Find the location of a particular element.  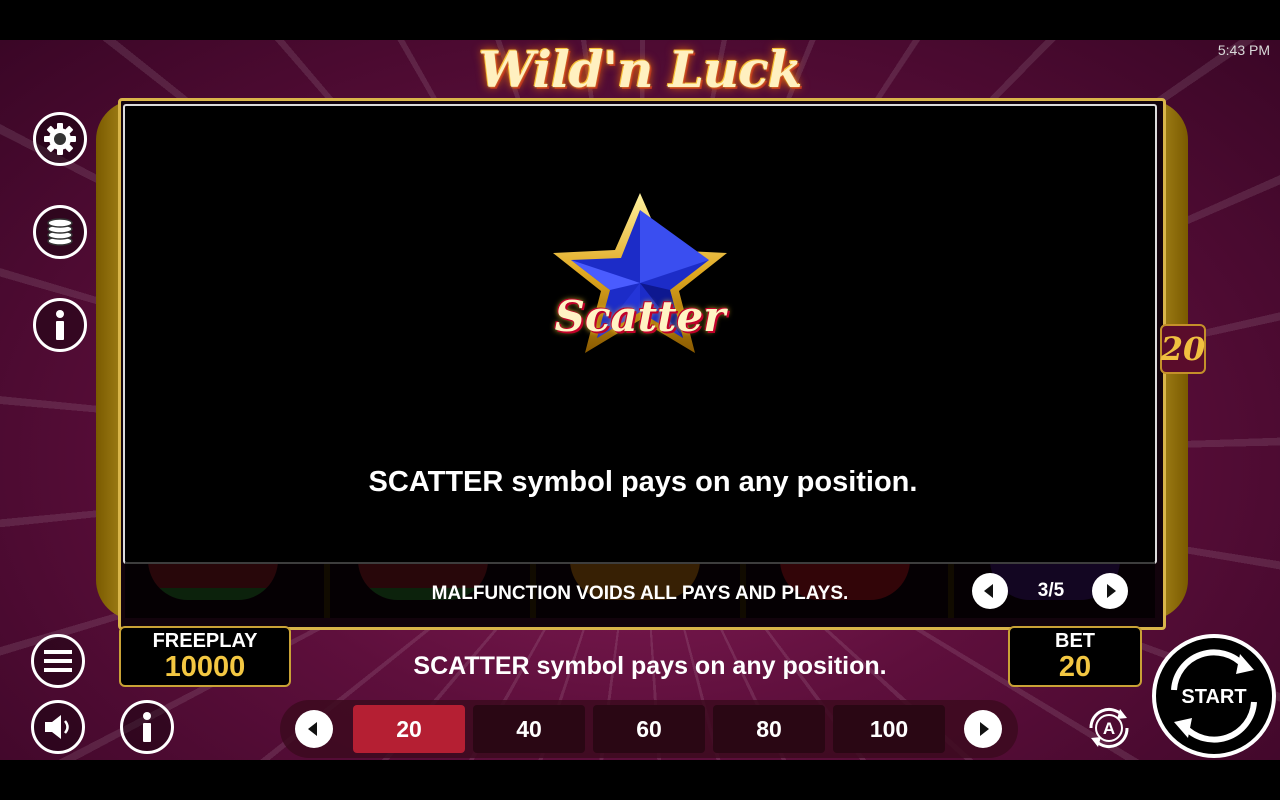

autoplay-button: A is located at coordinates (1109, 728).